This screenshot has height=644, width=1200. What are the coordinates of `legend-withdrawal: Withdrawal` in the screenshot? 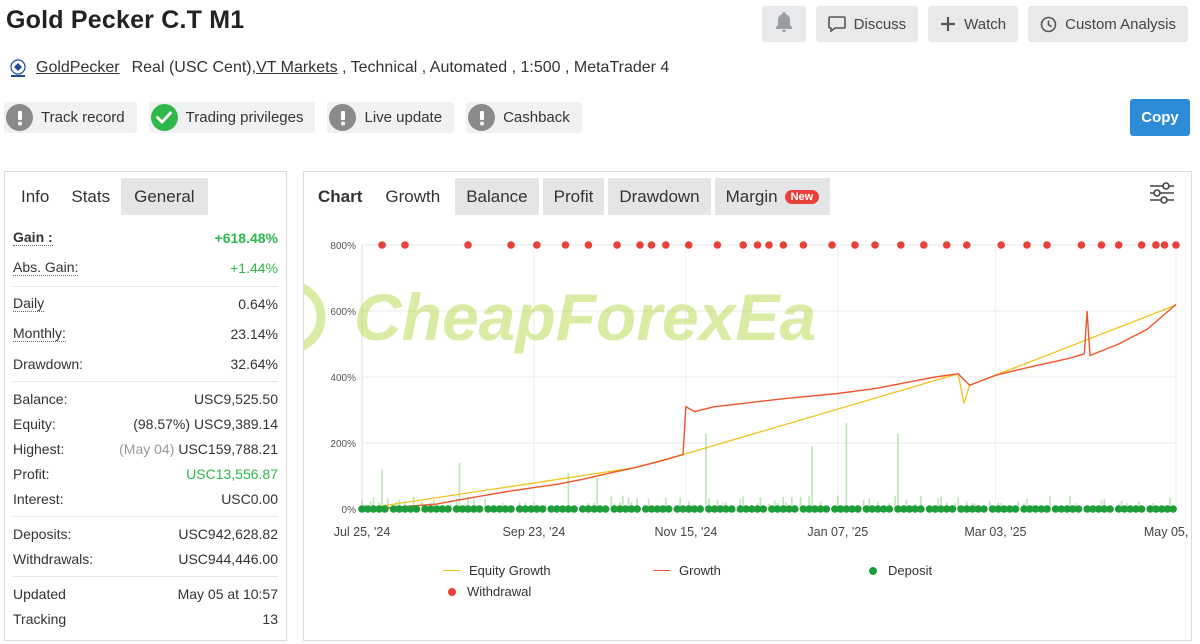 It's located at (489, 591).